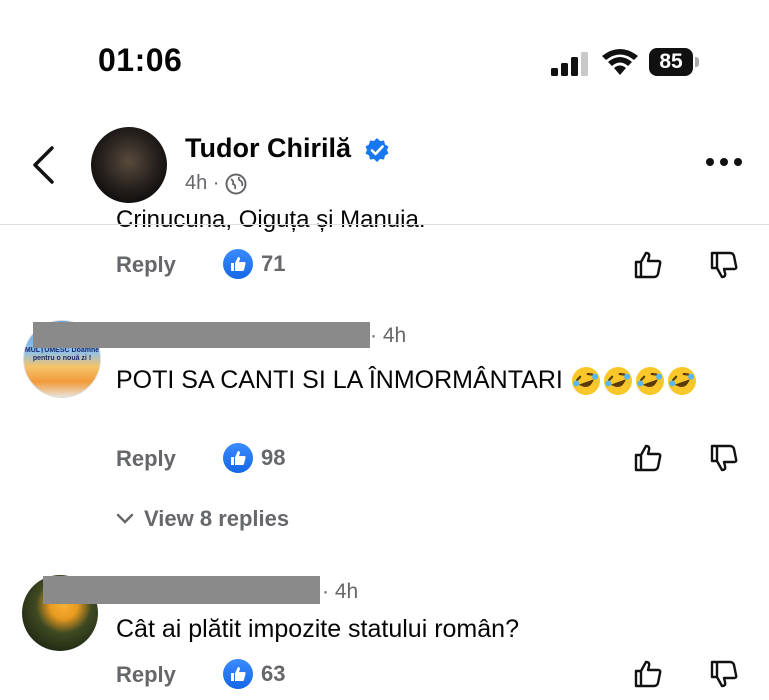 Image resolution: width=769 pixels, height=700 pixels. Describe the element at coordinates (236, 183) in the screenshot. I see `globe-icon` at that location.